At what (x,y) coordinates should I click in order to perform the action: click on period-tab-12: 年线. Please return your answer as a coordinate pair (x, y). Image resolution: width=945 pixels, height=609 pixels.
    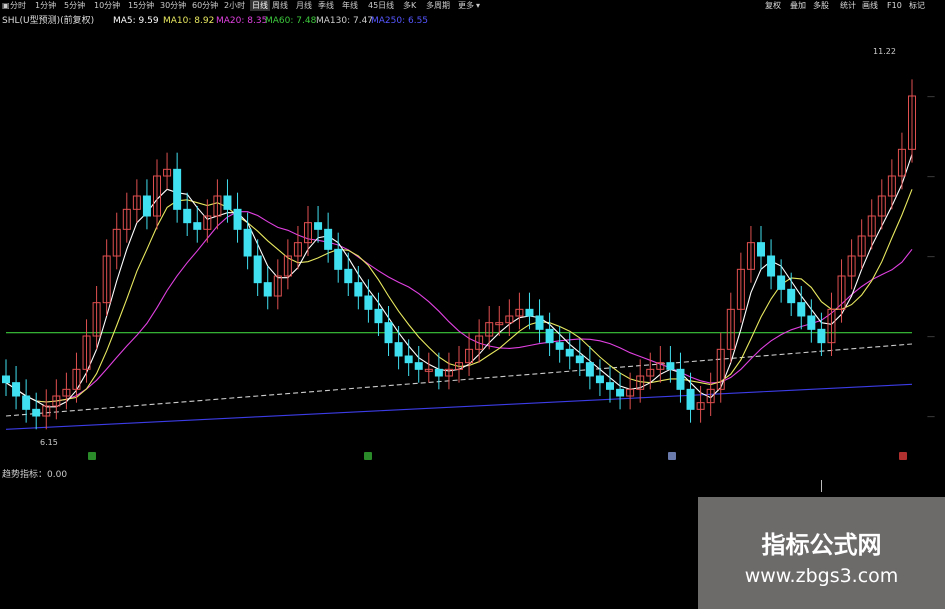
    Looking at the image, I should click on (350, 5).